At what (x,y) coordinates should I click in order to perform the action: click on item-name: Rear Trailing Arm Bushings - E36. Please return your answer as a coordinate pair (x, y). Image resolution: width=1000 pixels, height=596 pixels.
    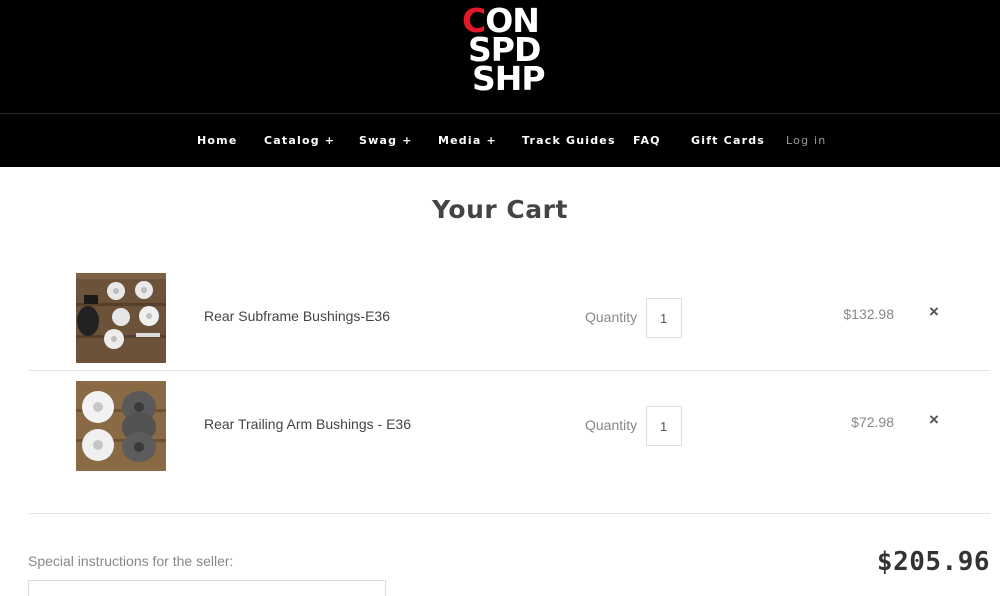
    Looking at the image, I should click on (307, 424).